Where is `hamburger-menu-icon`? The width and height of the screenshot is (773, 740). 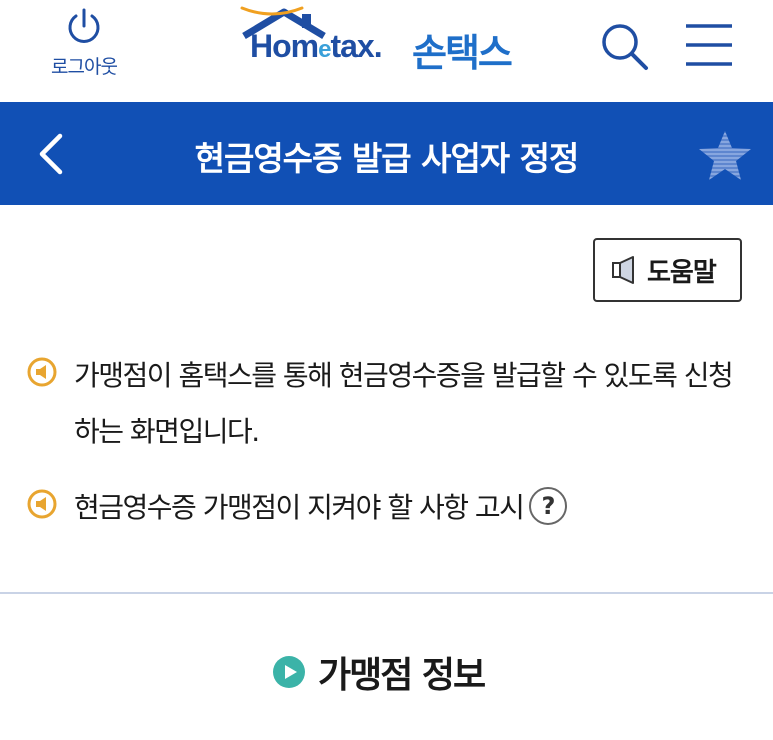 hamburger-menu-icon is located at coordinates (709, 45).